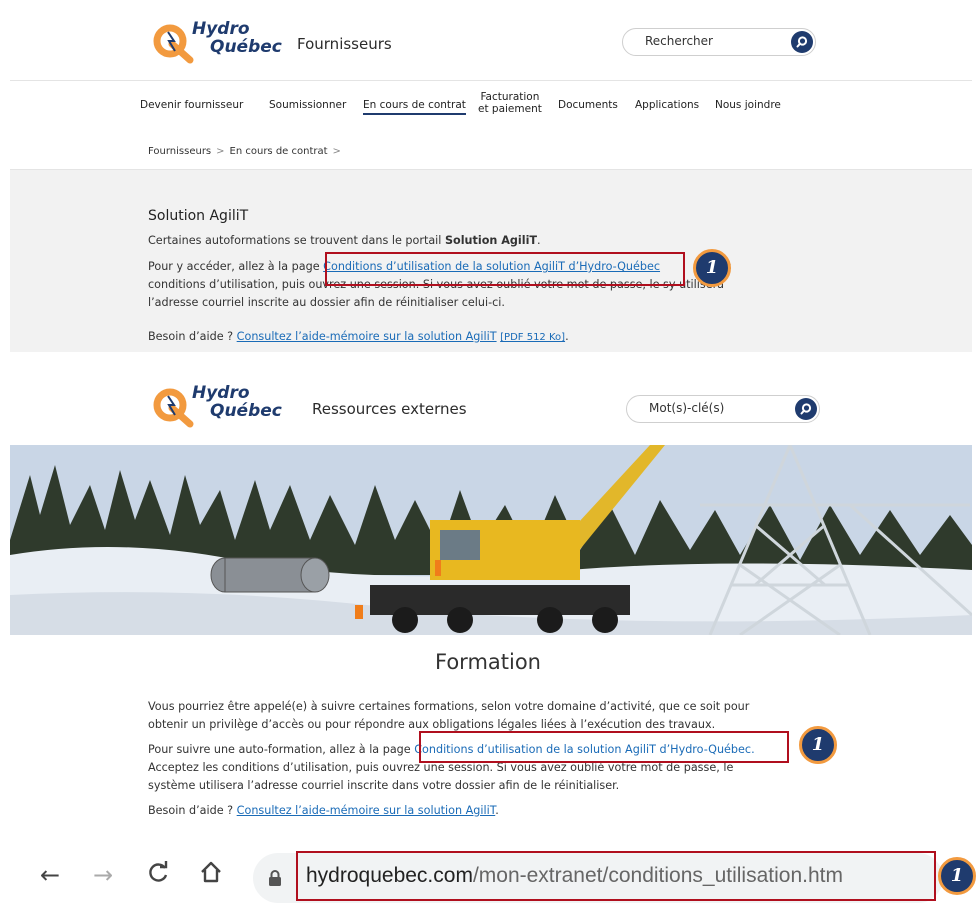 This screenshot has height=907, width=976. Describe the element at coordinates (211, 875) in the screenshot. I see `home-icon` at that location.